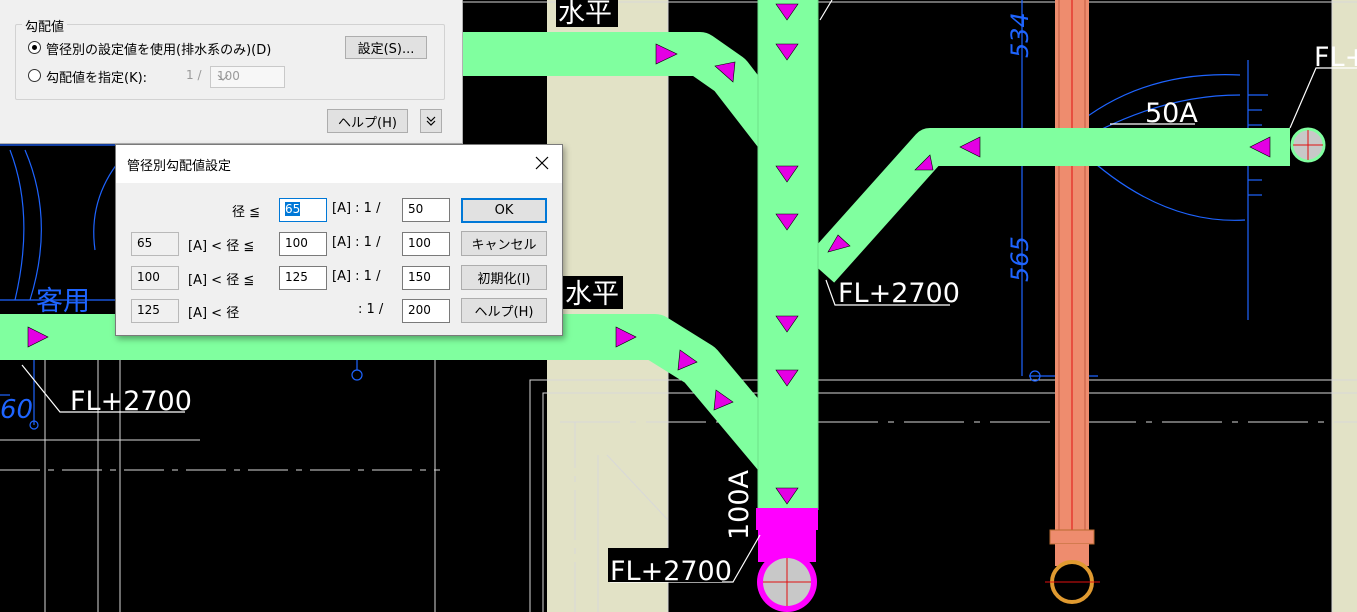 The height and width of the screenshot is (612, 1357). I want to click on row3-lower-op: [A] < 径 ≦, so click(221, 280).